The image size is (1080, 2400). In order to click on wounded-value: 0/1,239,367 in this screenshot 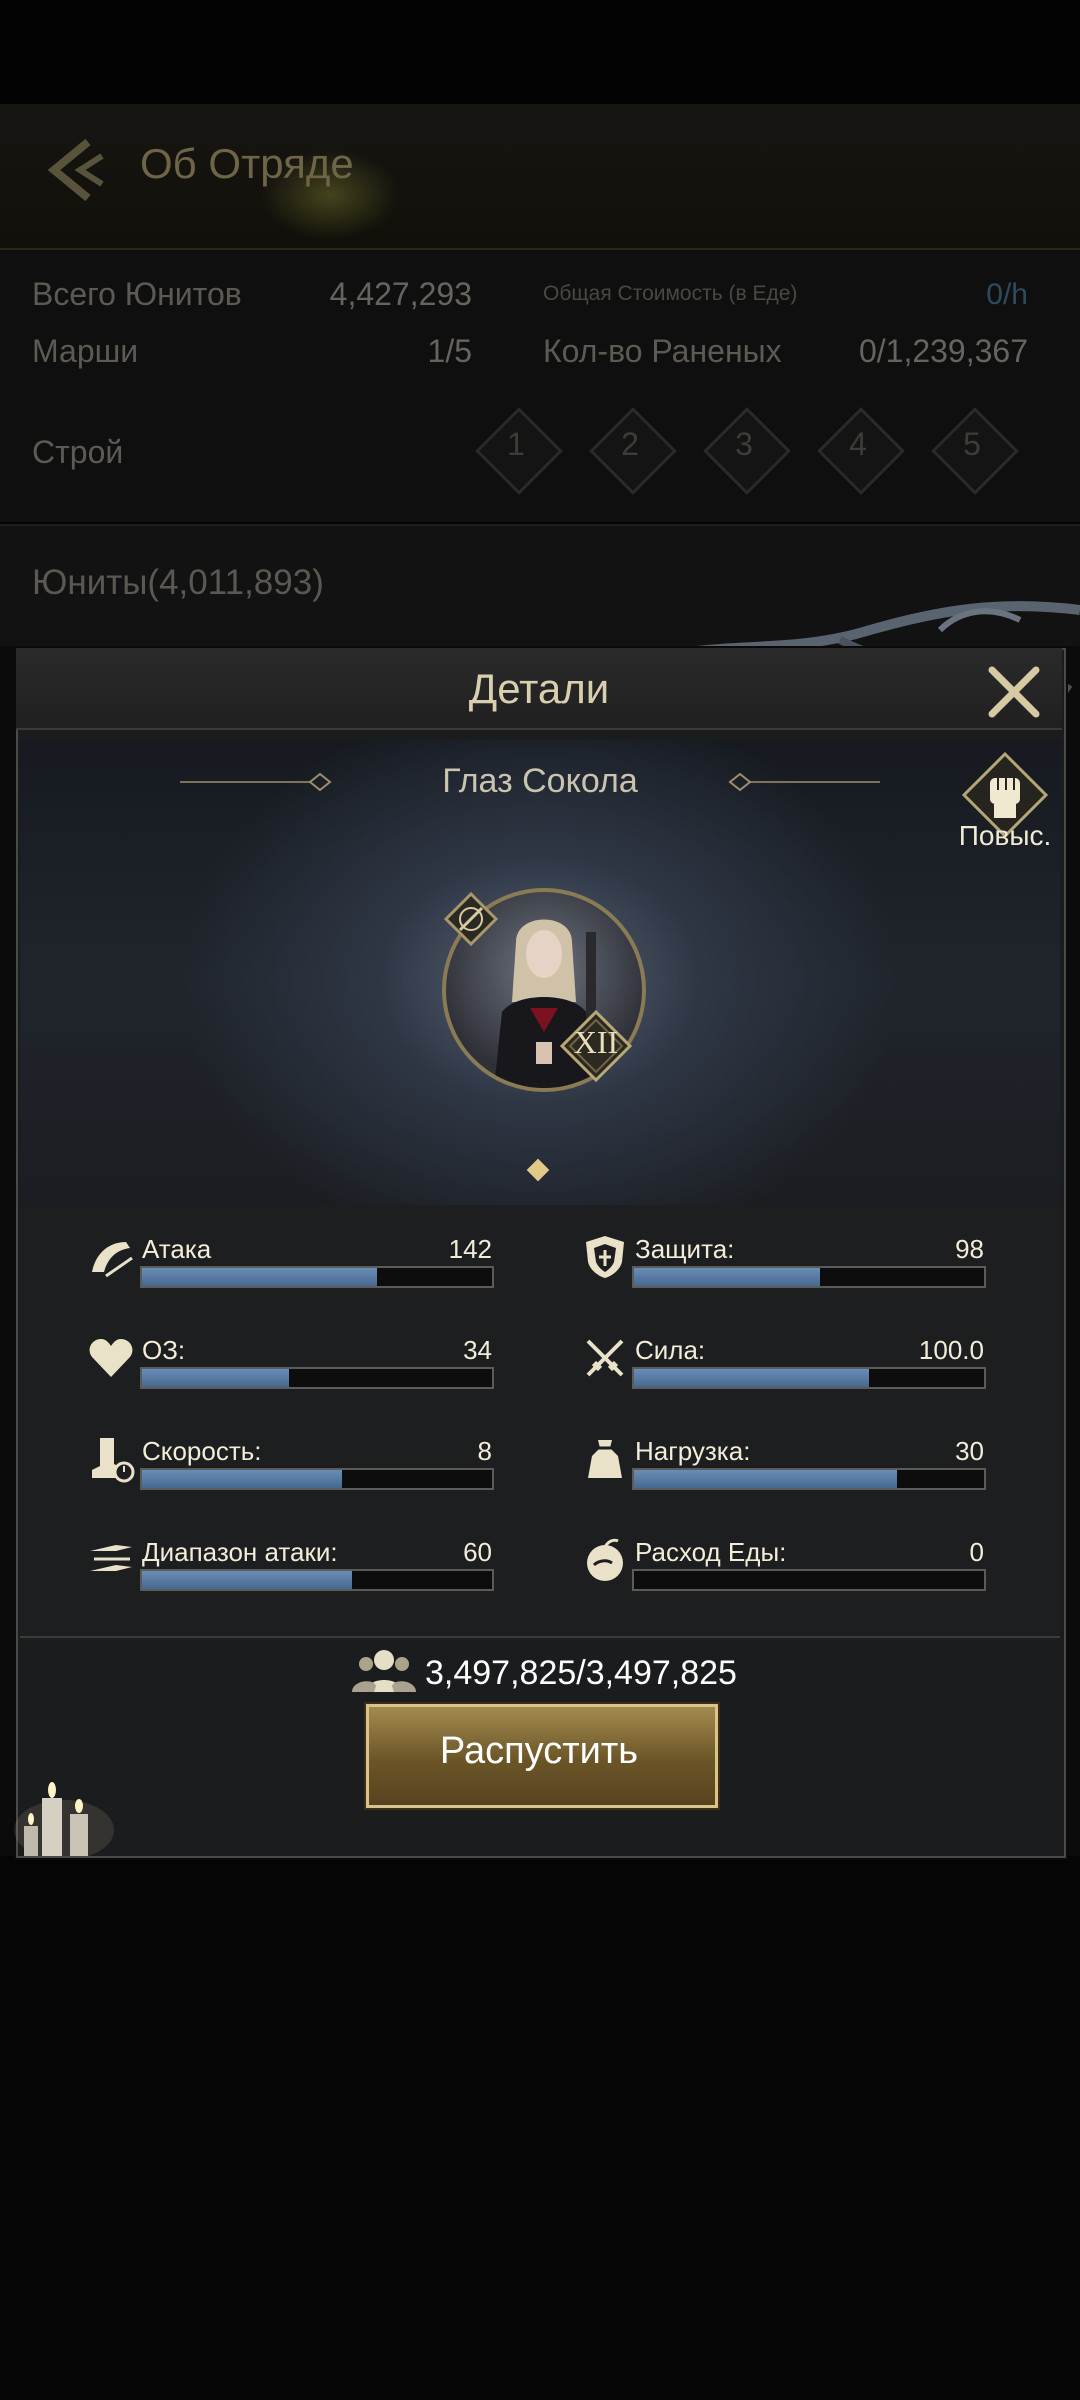, I will do `click(943, 351)`.